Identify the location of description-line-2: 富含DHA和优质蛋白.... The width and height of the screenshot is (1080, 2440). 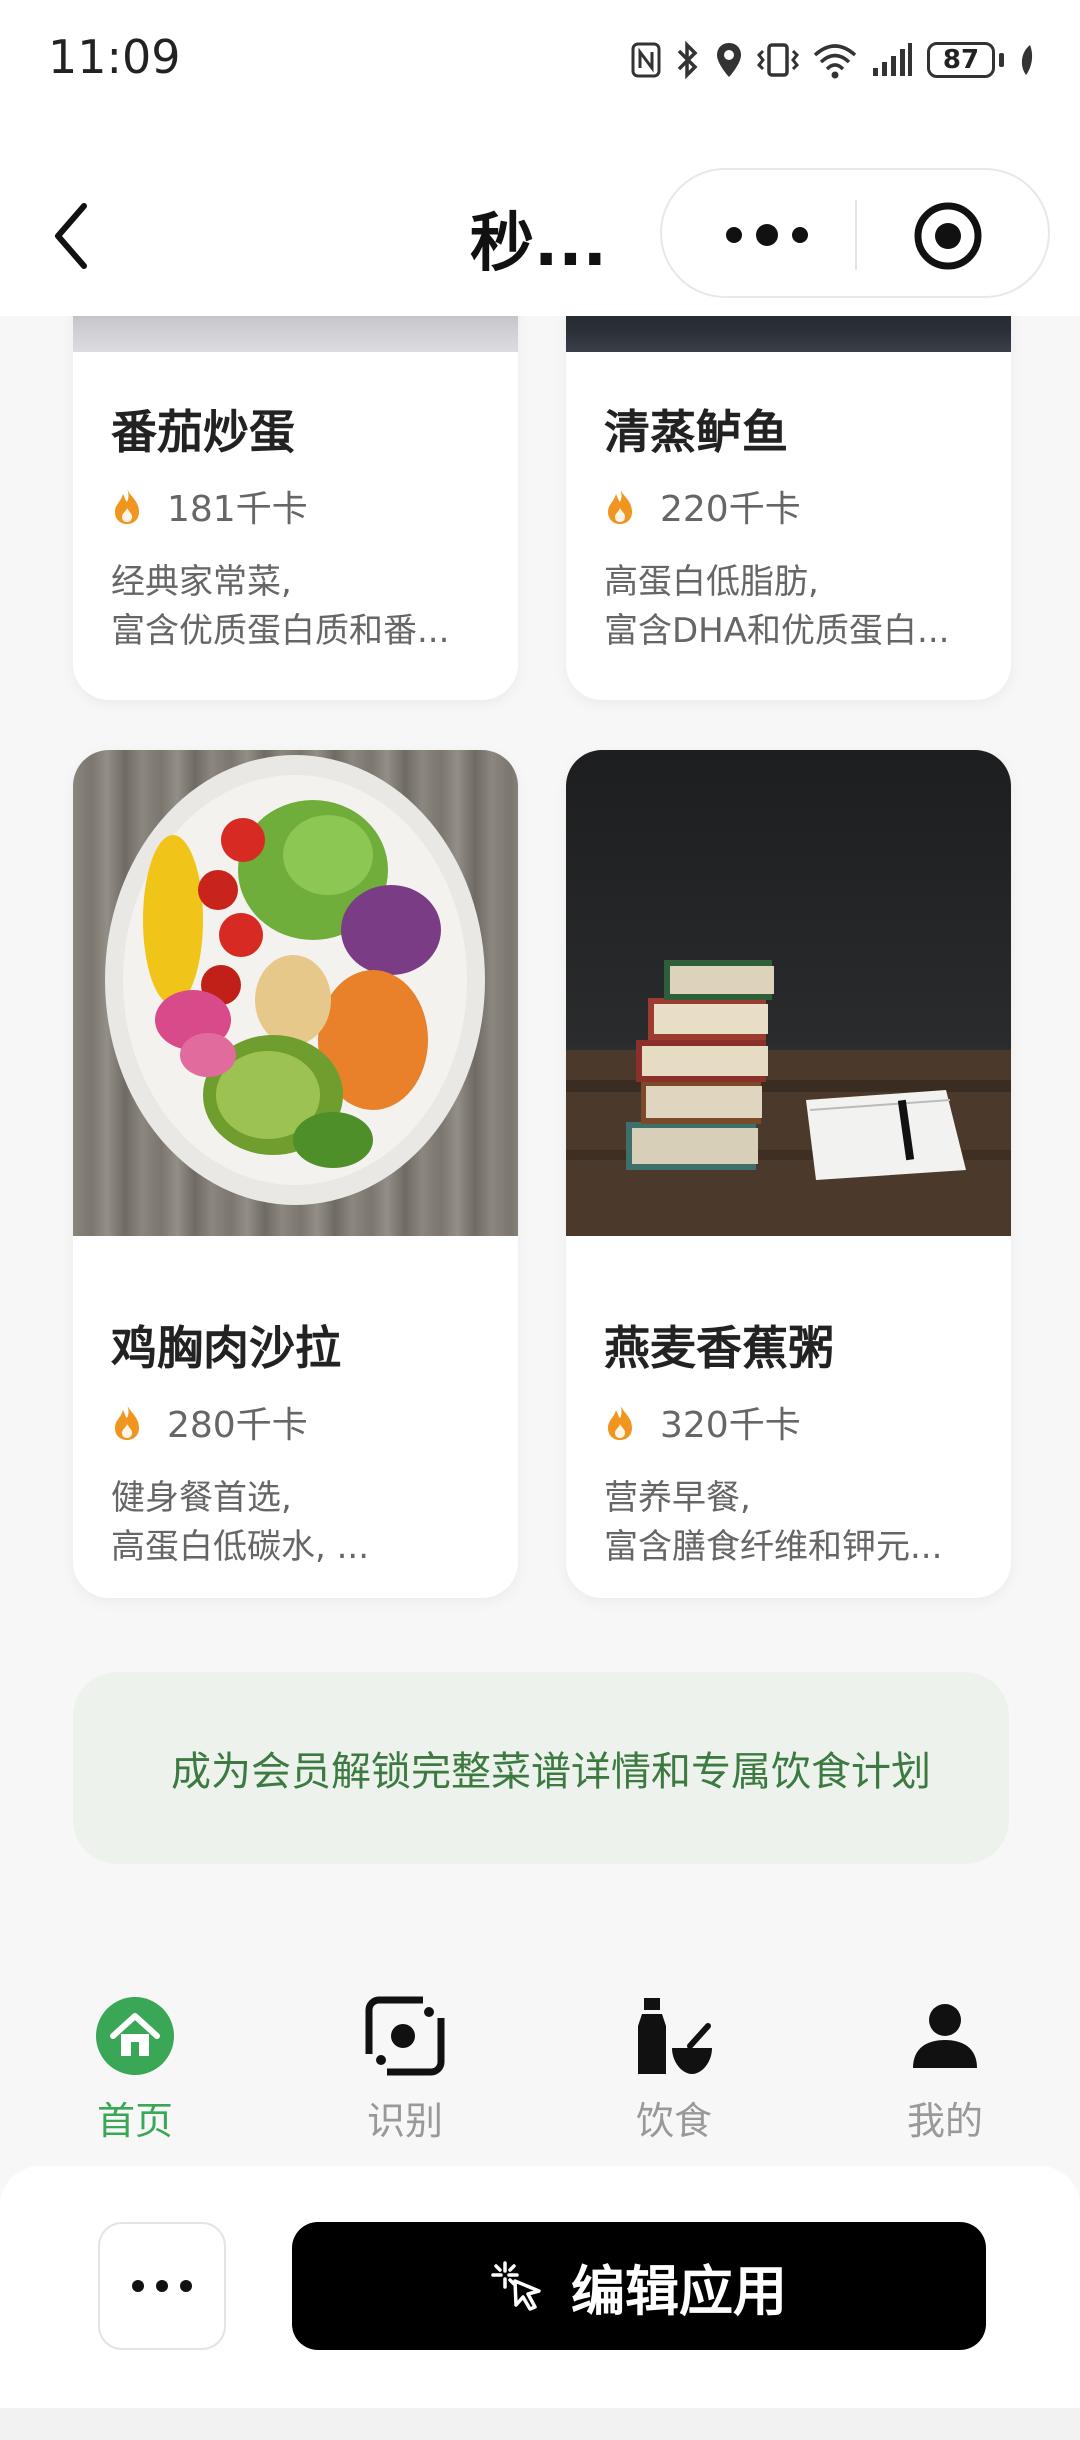
(777, 631).